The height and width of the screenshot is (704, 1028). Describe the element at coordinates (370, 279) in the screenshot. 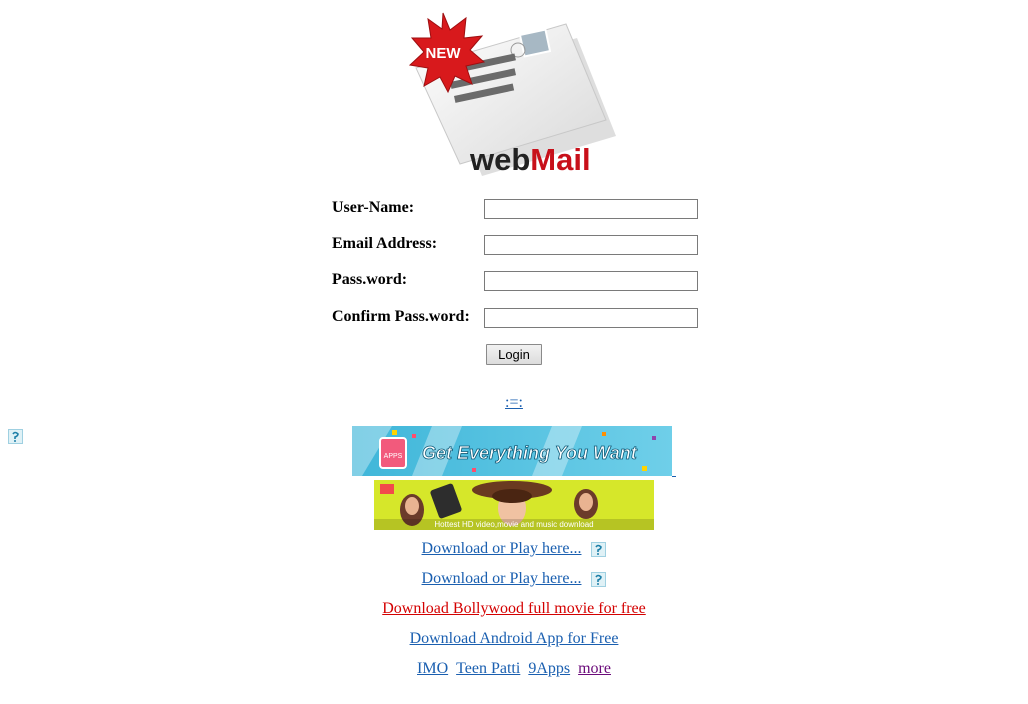

I see `password-label: Pass.word:` at that location.